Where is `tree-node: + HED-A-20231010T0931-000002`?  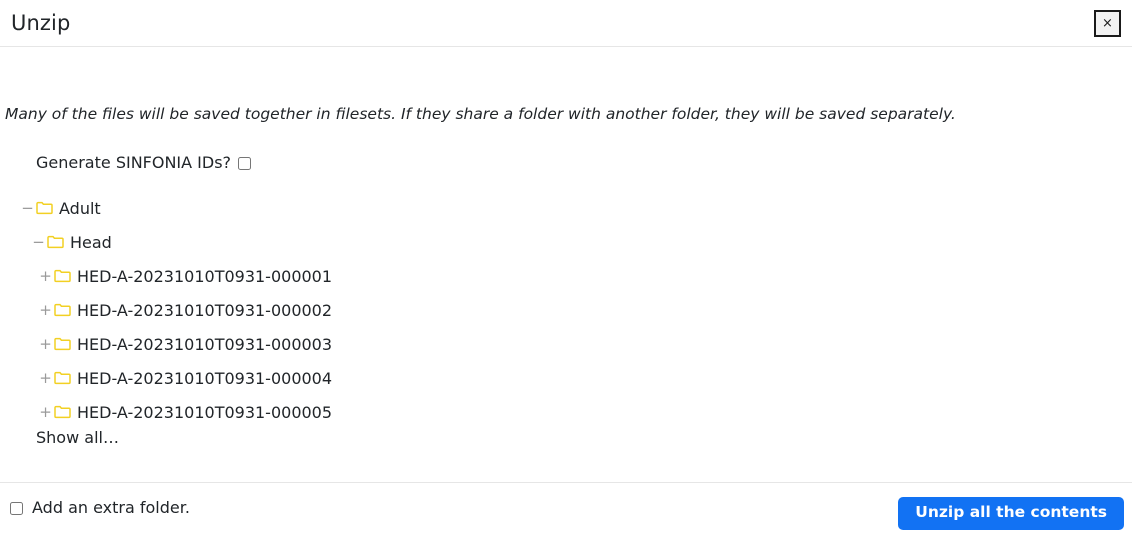
tree-node: + HED-A-20231010T0931-000002 is located at coordinates (566, 310).